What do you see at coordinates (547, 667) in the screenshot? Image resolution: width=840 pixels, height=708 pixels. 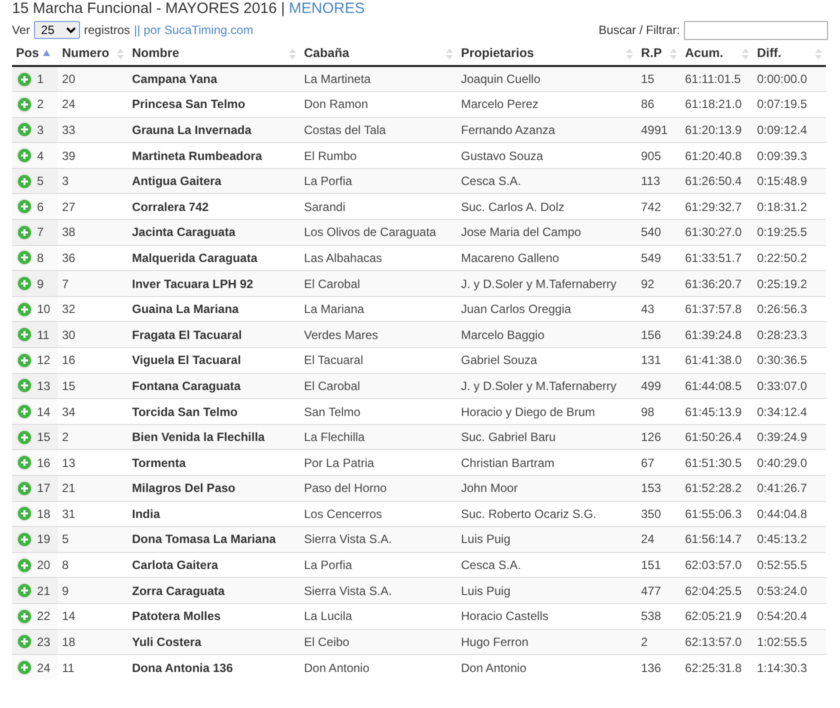 I see `owners-cell: Don Antonio` at bounding box center [547, 667].